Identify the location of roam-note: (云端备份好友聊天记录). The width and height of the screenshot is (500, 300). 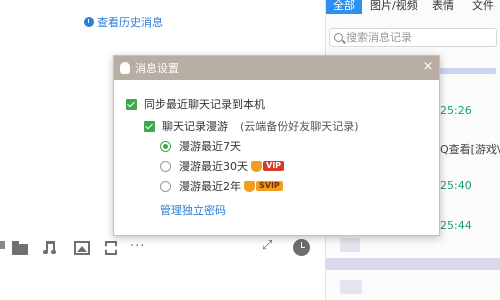
(299, 126).